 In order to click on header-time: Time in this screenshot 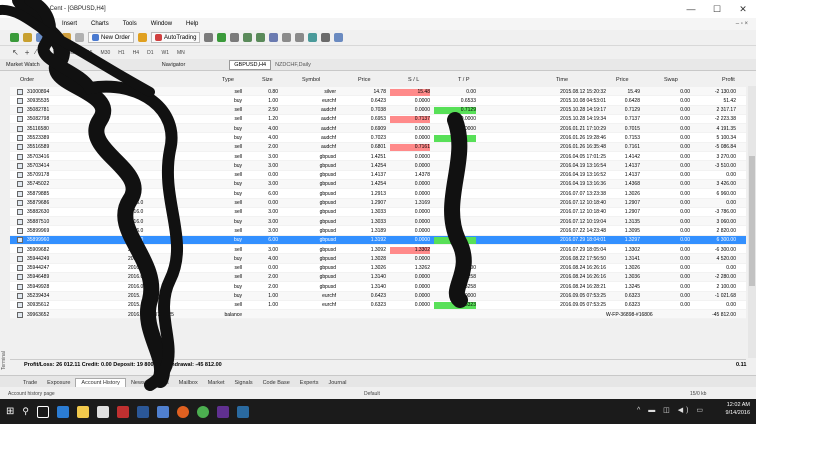, I will do `click(562, 80)`.